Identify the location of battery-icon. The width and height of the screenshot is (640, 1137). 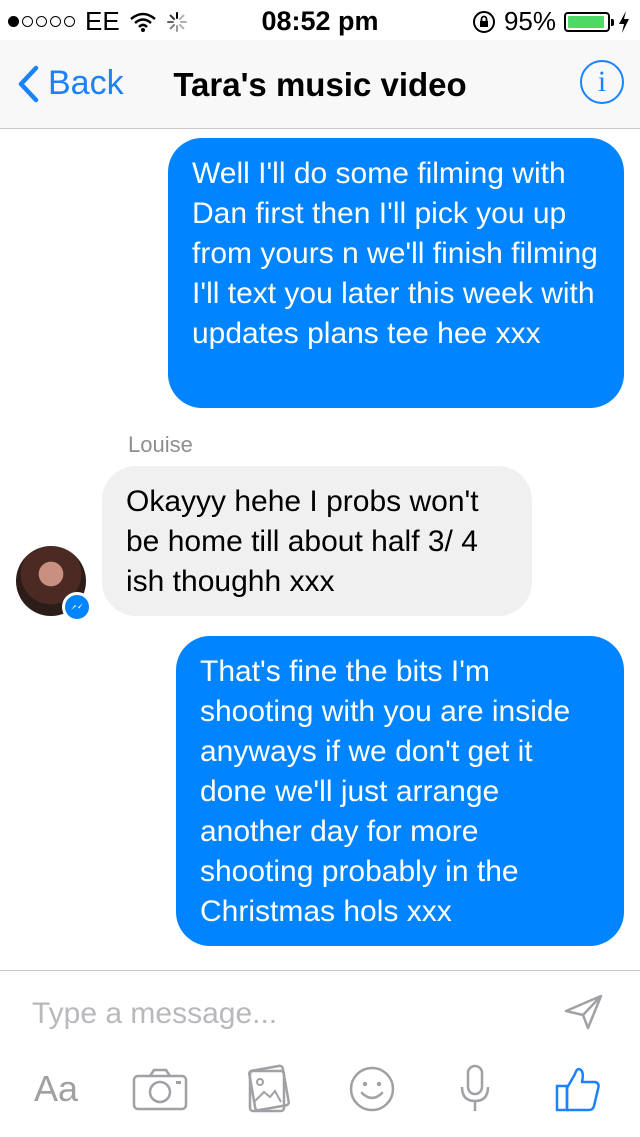
(589, 21).